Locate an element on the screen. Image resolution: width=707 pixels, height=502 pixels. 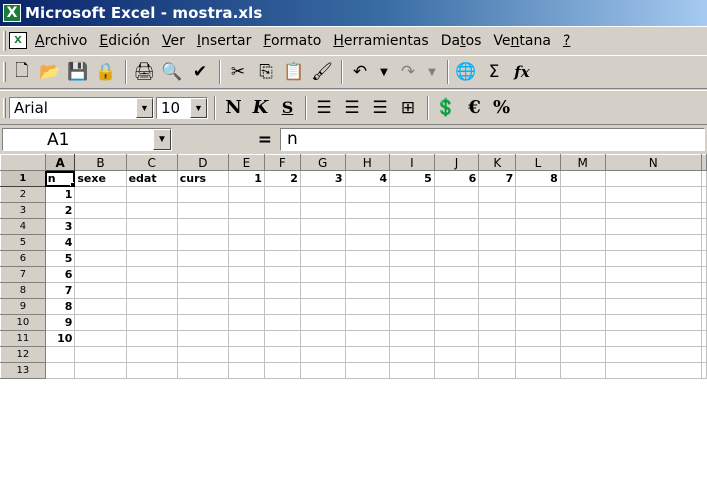
cell-n2 is located at coordinates (654, 194).